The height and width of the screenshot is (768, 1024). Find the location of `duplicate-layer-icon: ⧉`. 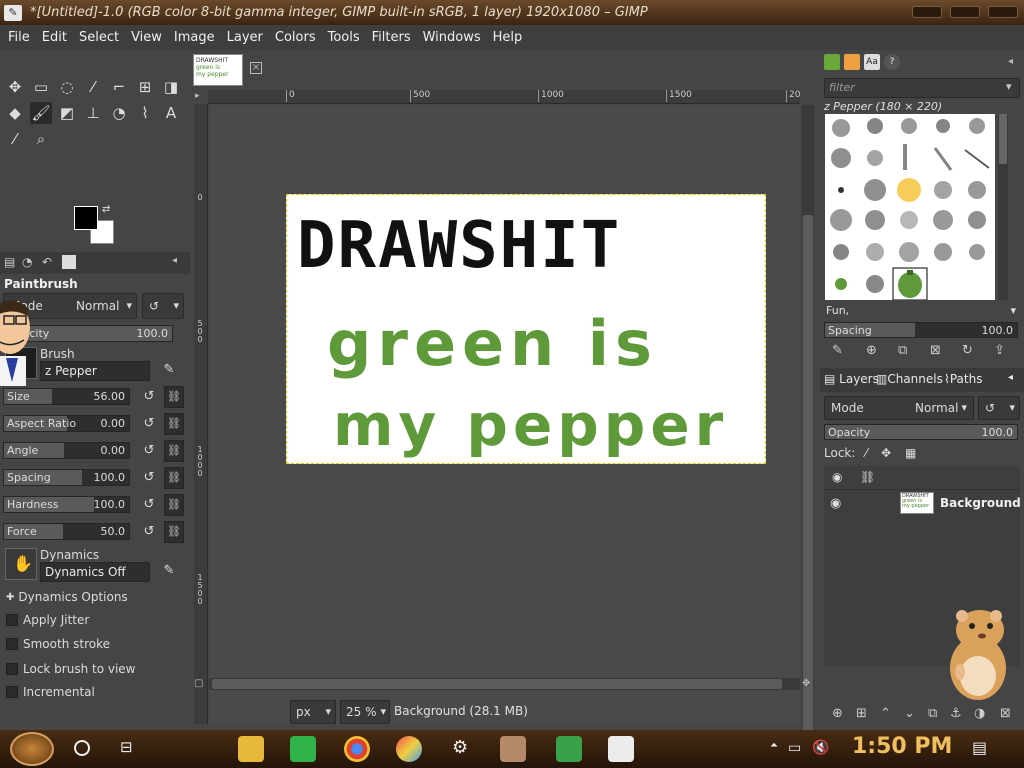

duplicate-layer-icon: ⧉ is located at coordinates (932, 713).